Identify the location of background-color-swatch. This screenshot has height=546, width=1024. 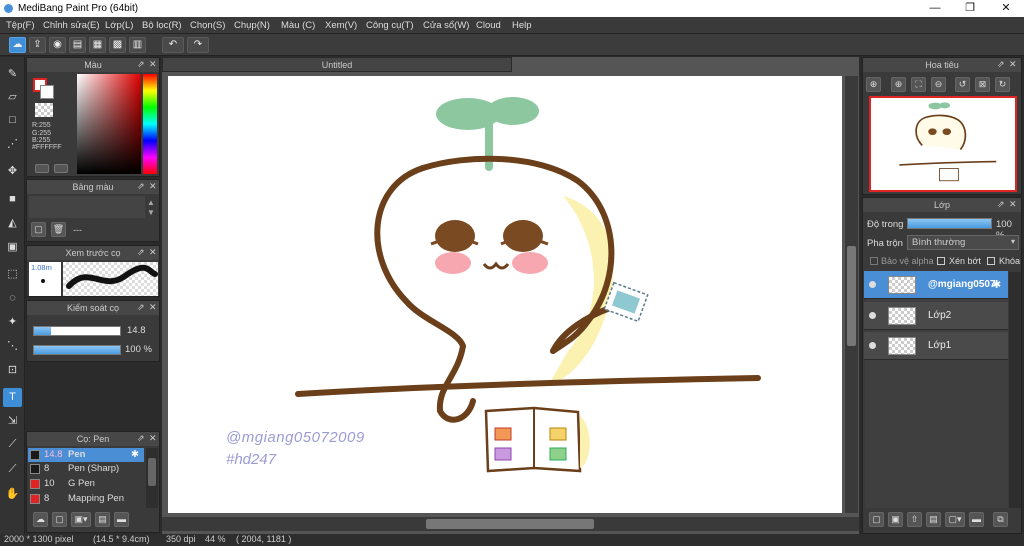
(47, 92).